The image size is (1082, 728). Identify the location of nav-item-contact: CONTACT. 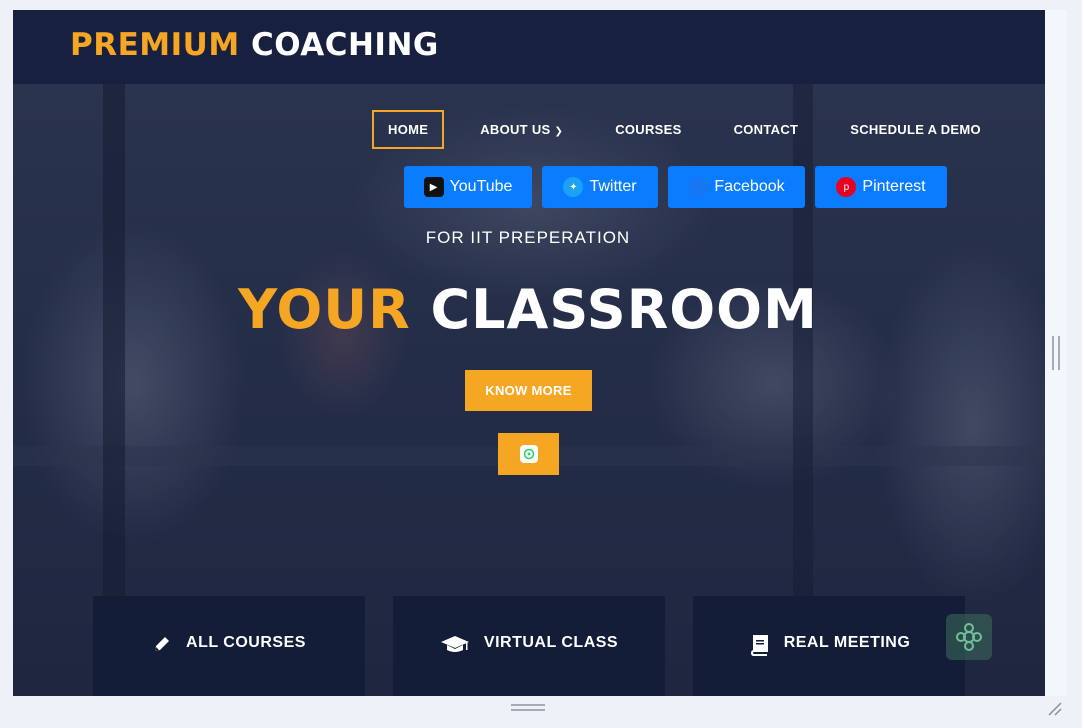
(766, 129).